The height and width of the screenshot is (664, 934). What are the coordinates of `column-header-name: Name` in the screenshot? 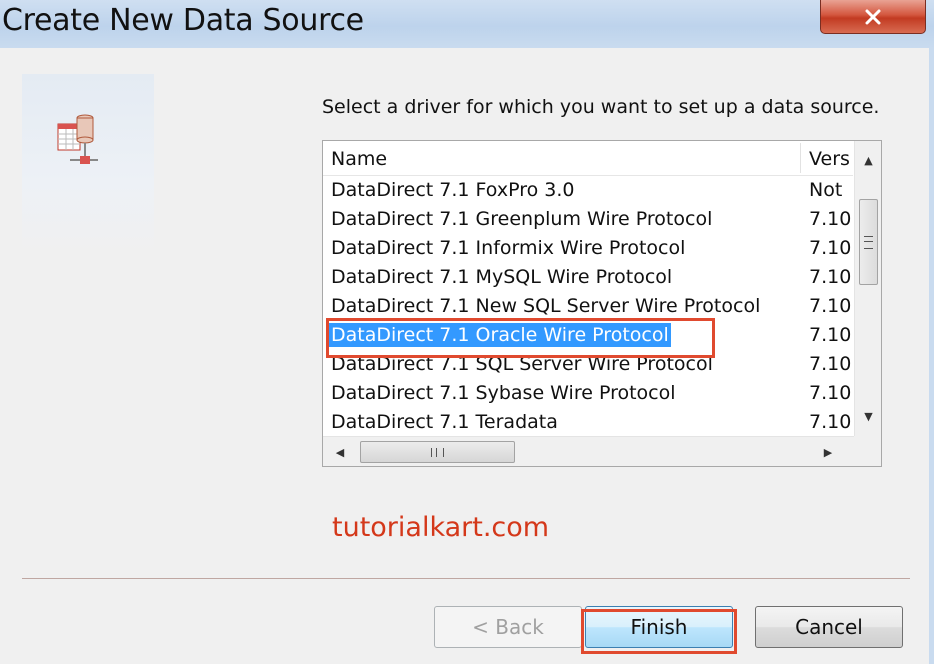 It's located at (359, 159).